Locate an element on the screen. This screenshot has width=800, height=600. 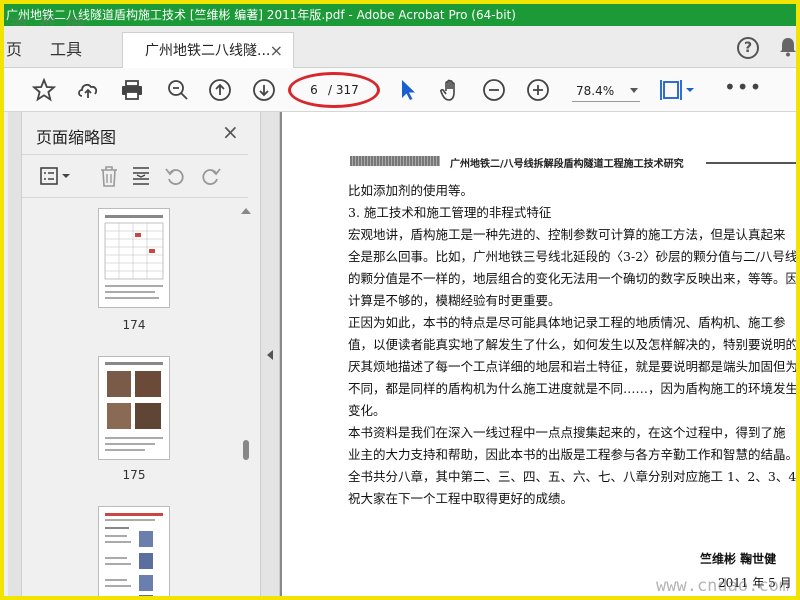
menu-tools: 工具 is located at coordinates (66, 48).